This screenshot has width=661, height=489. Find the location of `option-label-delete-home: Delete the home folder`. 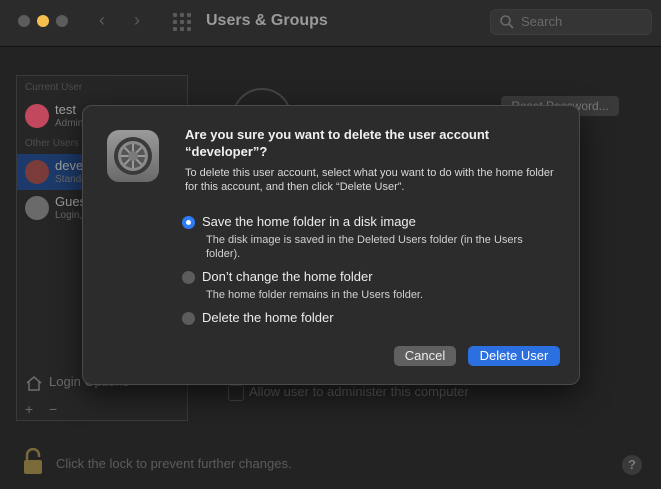

option-label-delete-home: Delete the home folder is located at coordinates (268, 317).